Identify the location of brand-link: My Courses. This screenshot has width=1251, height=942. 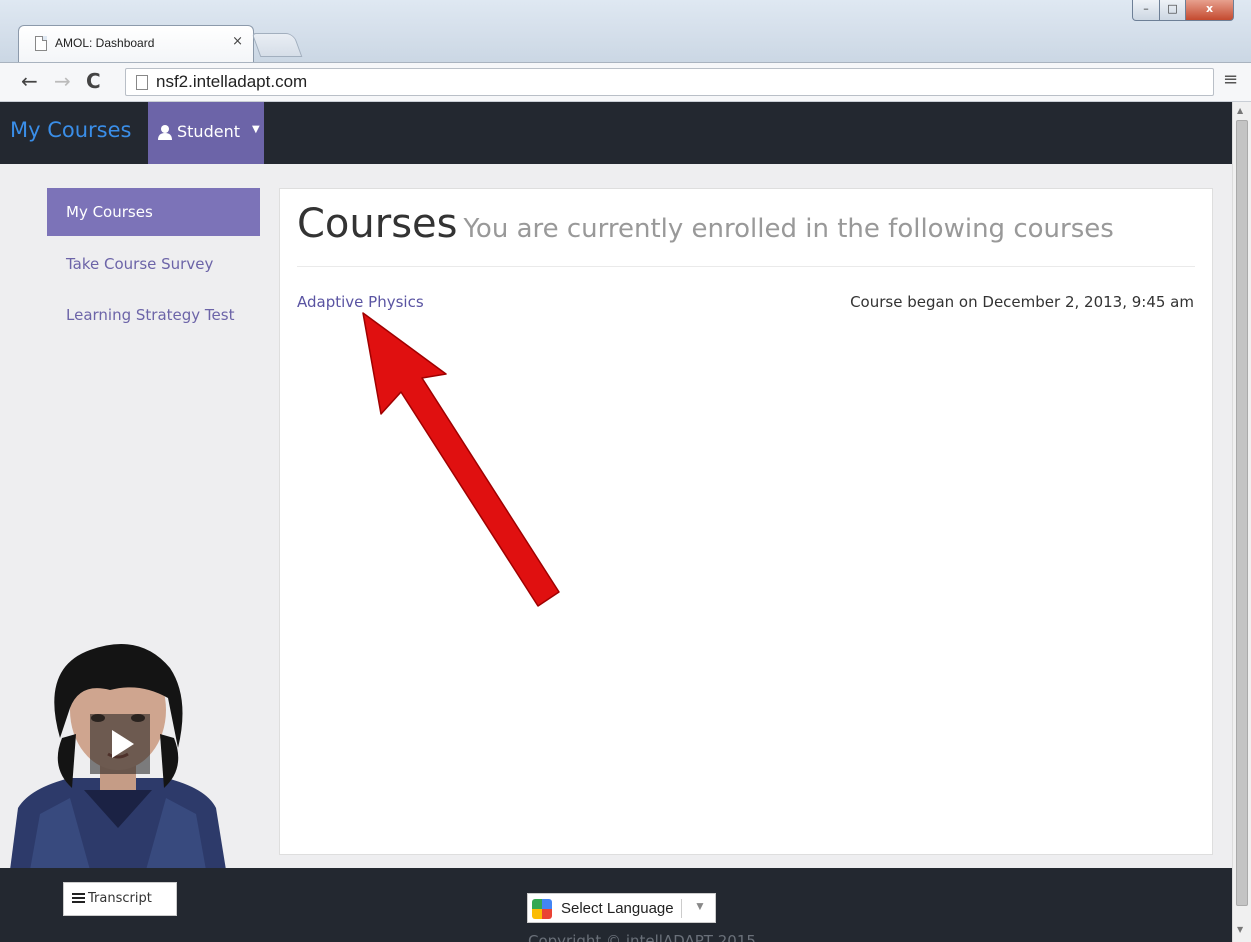
(70, 130).